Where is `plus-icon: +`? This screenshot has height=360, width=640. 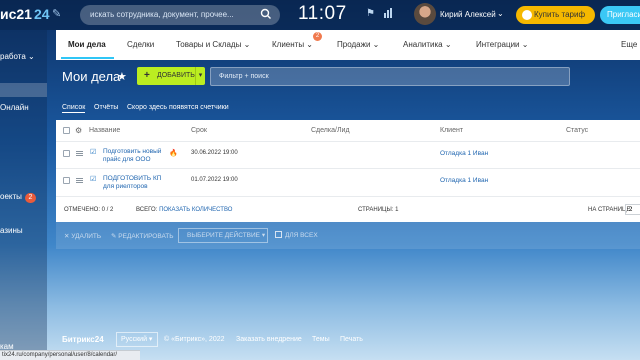
plus-icon: + is located at coordinates (147, 75).